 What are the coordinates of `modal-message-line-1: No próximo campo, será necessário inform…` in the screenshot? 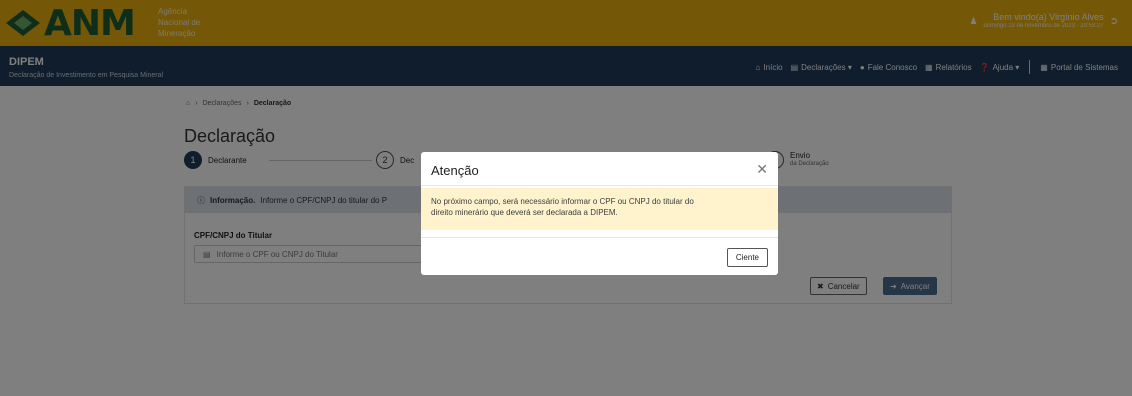 It's located at (562, 201).